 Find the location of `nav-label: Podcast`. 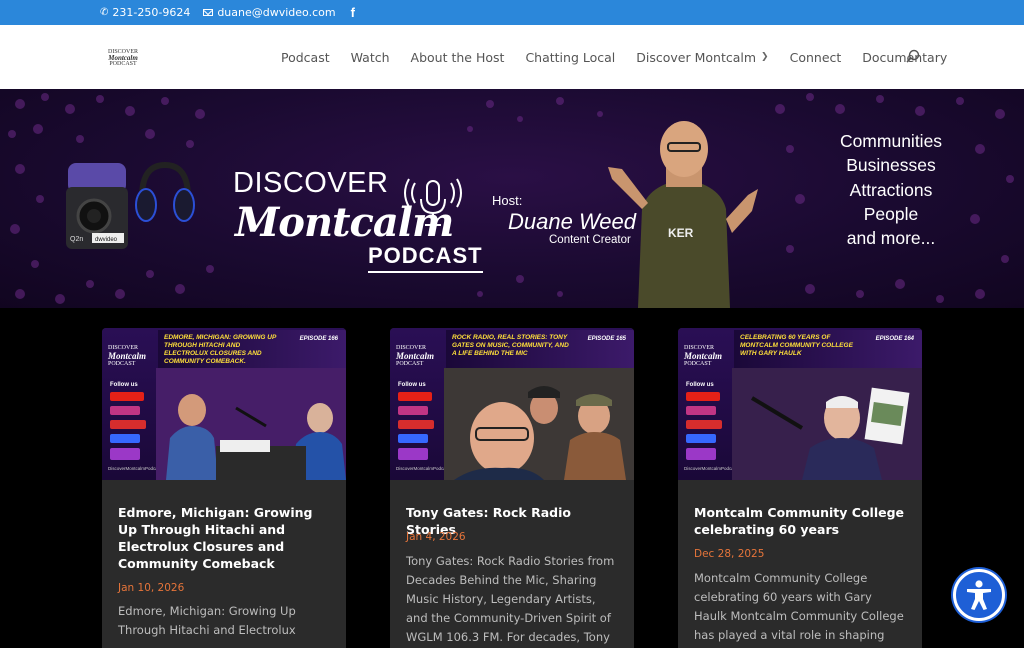

nav-label: Podcast is located at coordinates (305, 57).